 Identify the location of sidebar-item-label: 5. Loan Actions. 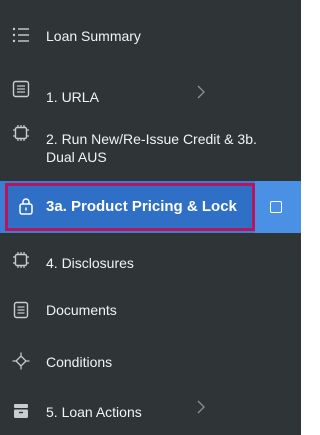
(94, 412).